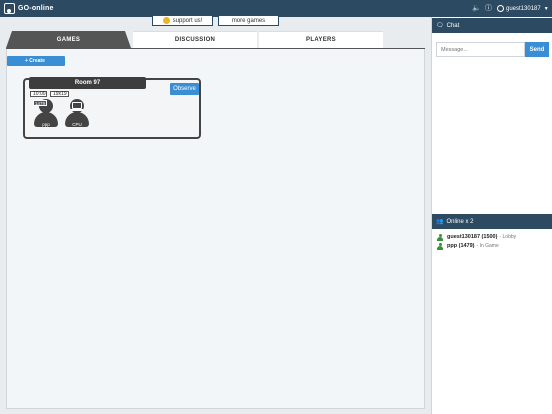 The image size is (552, 414). I want to click on app-title: GO-online, so click(36, 8).